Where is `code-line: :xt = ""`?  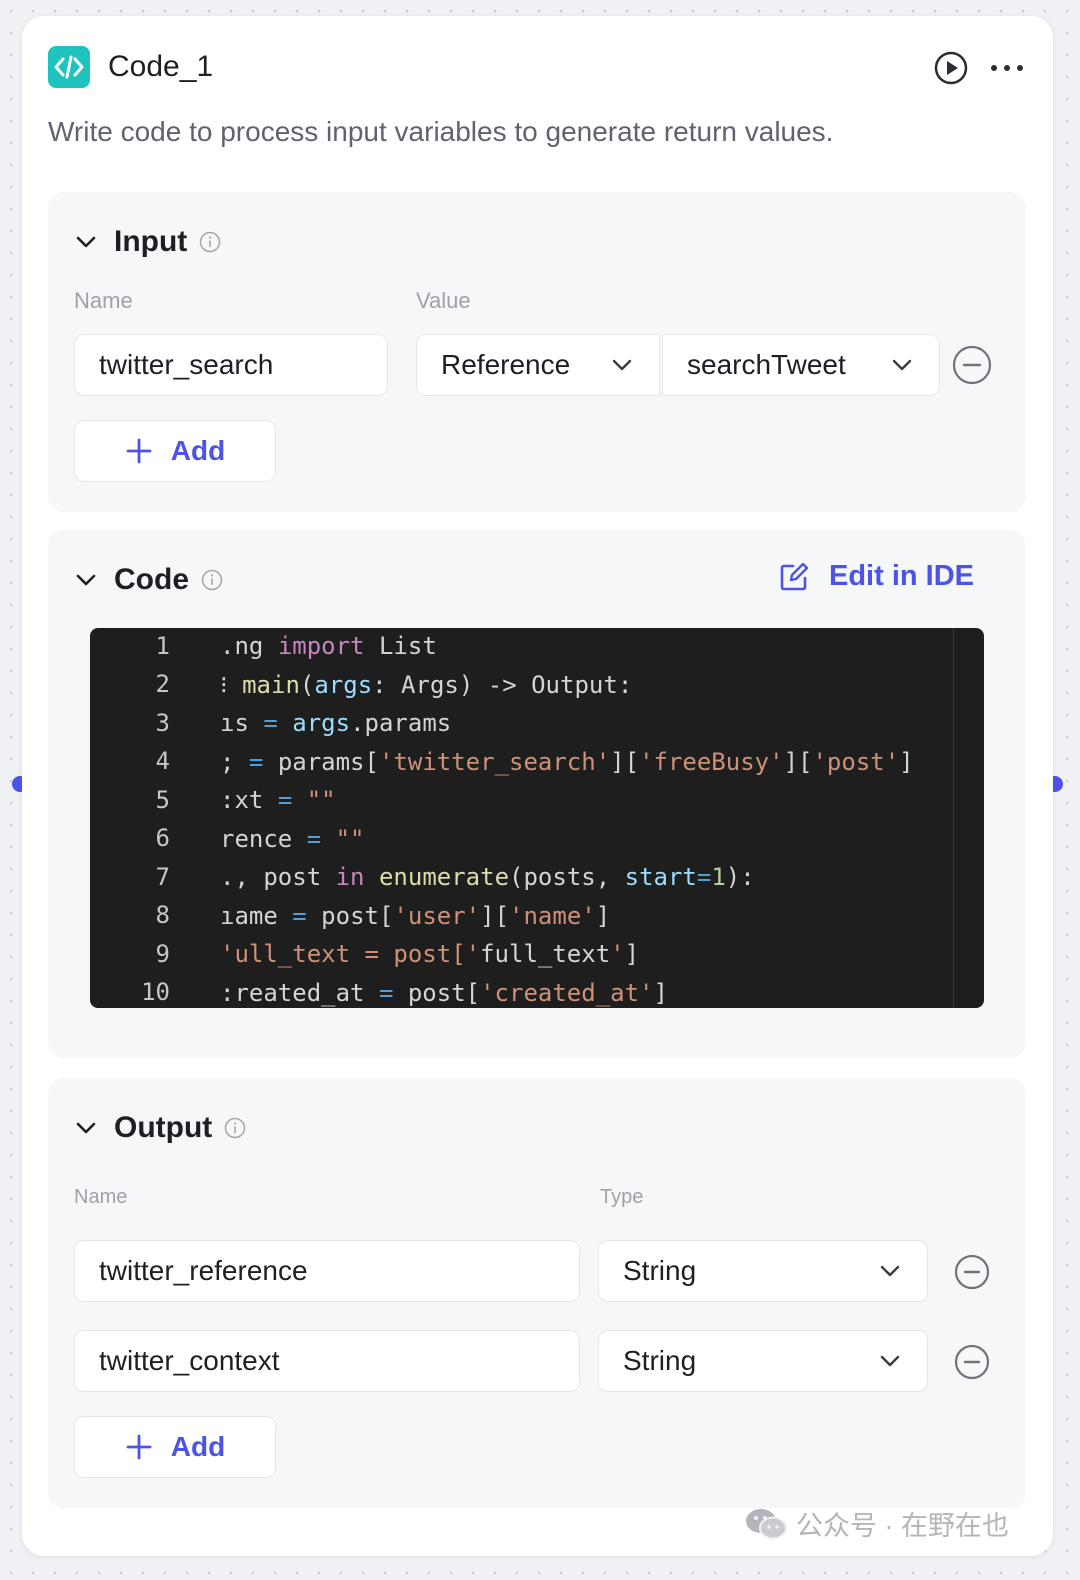
code-line: :xt = "" is located at coordinates (278, 800).